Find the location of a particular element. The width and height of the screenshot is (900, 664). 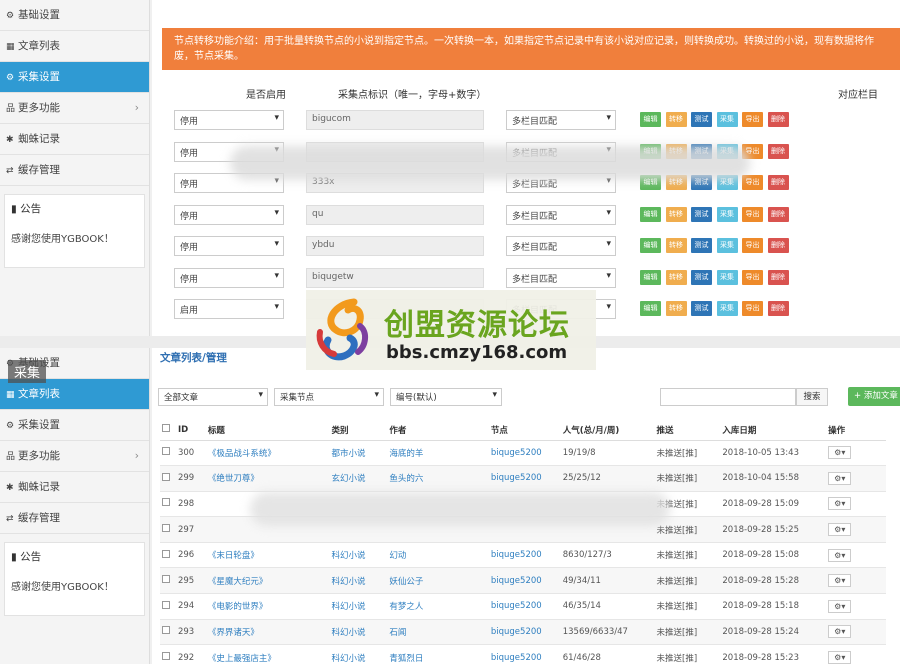

cell-category: 玄幻小说 is located at coordinates (358, 478).